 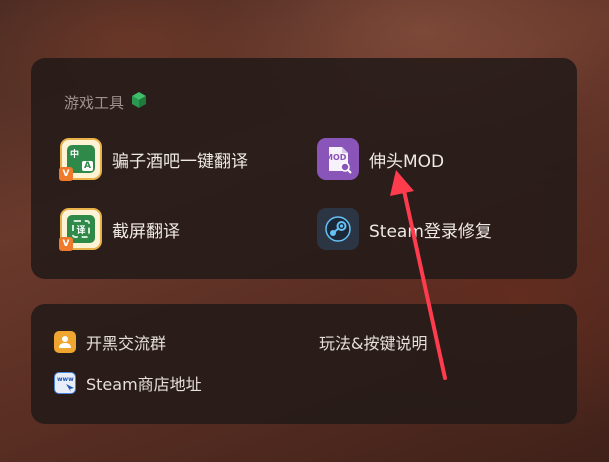 What do you see at coordinates (75, 155) in the screenshot?
I see `translate-glyph-zh: 中` at bounding box center [75, 155].